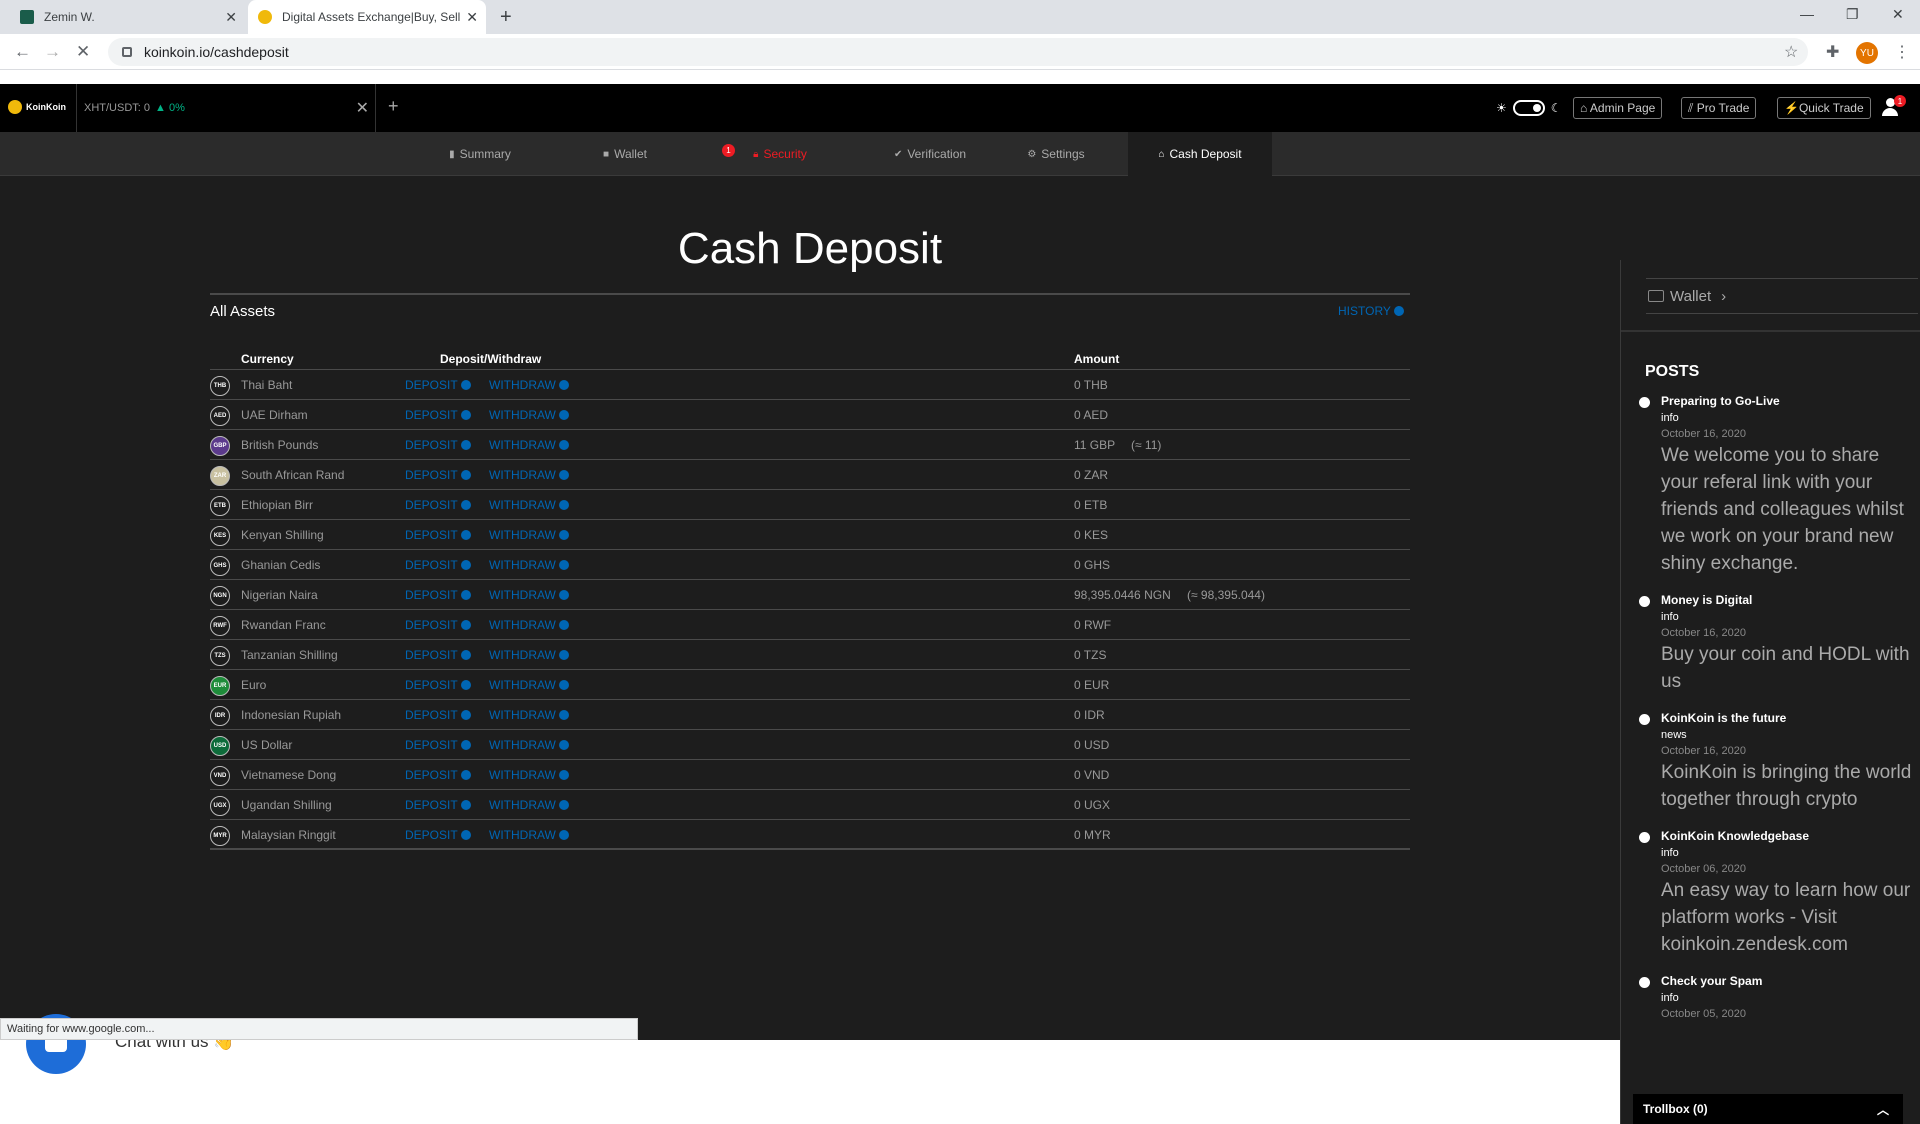 Image resolution: width=1920 pixels, height=1124 pixels. Describe the element at coordinates (1902, 52) in the screenshot. I see `browser-menu-icon: ⋮` at that location.